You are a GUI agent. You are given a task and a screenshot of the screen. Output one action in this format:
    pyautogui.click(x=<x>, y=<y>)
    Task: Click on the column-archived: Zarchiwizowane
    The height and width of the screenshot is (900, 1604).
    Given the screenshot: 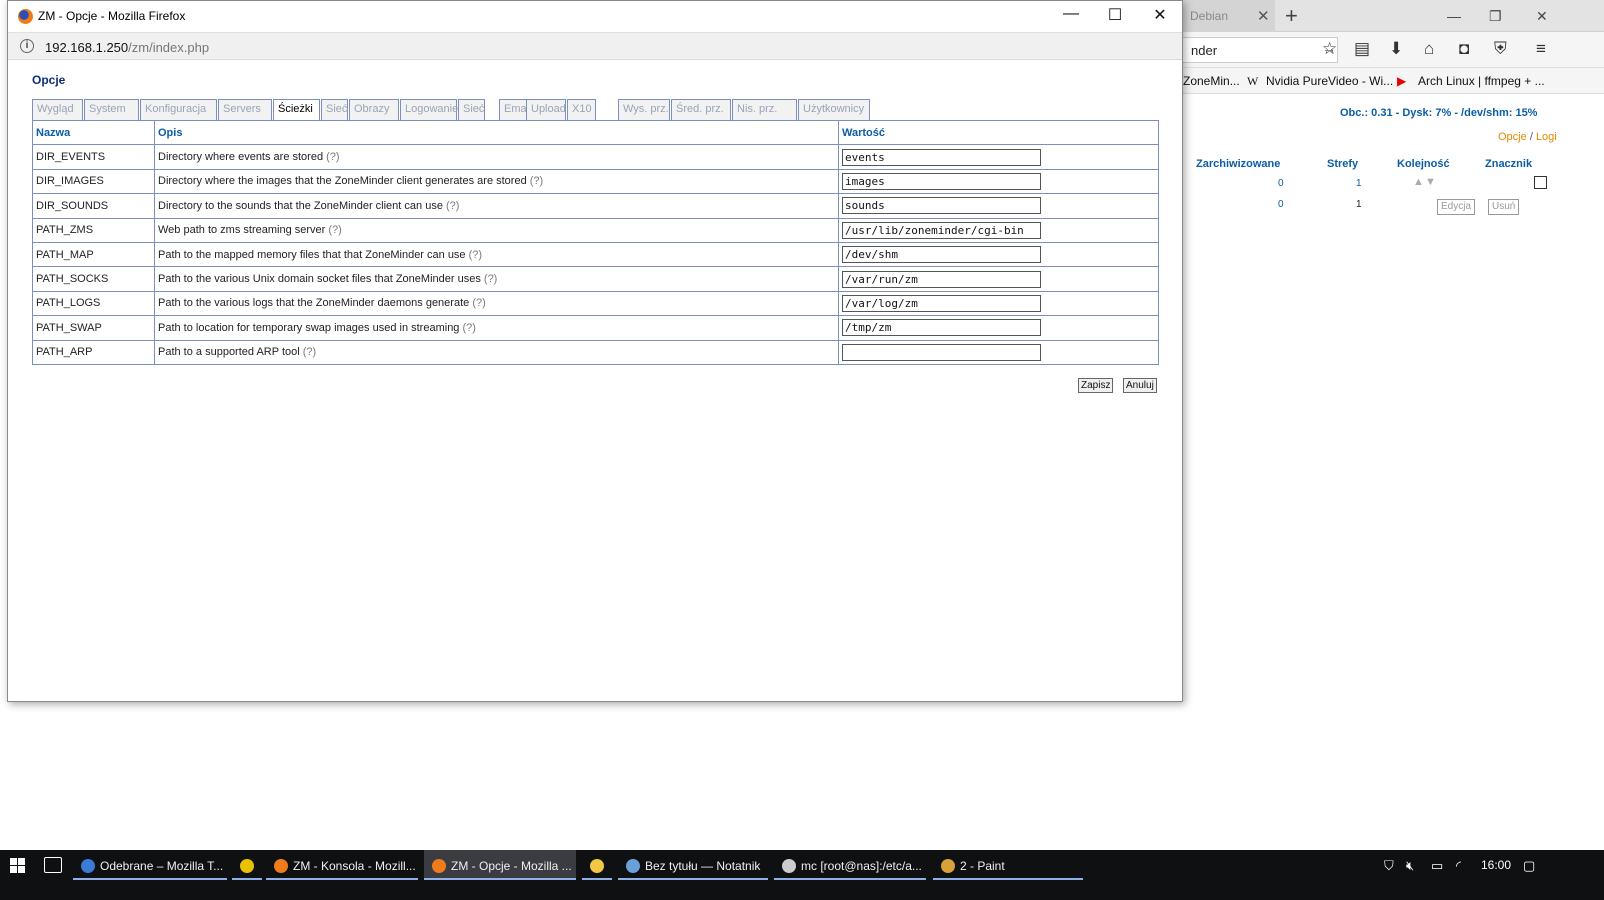 What is the action you would take?
    pyautogui.click(x=1238, y=164)
    